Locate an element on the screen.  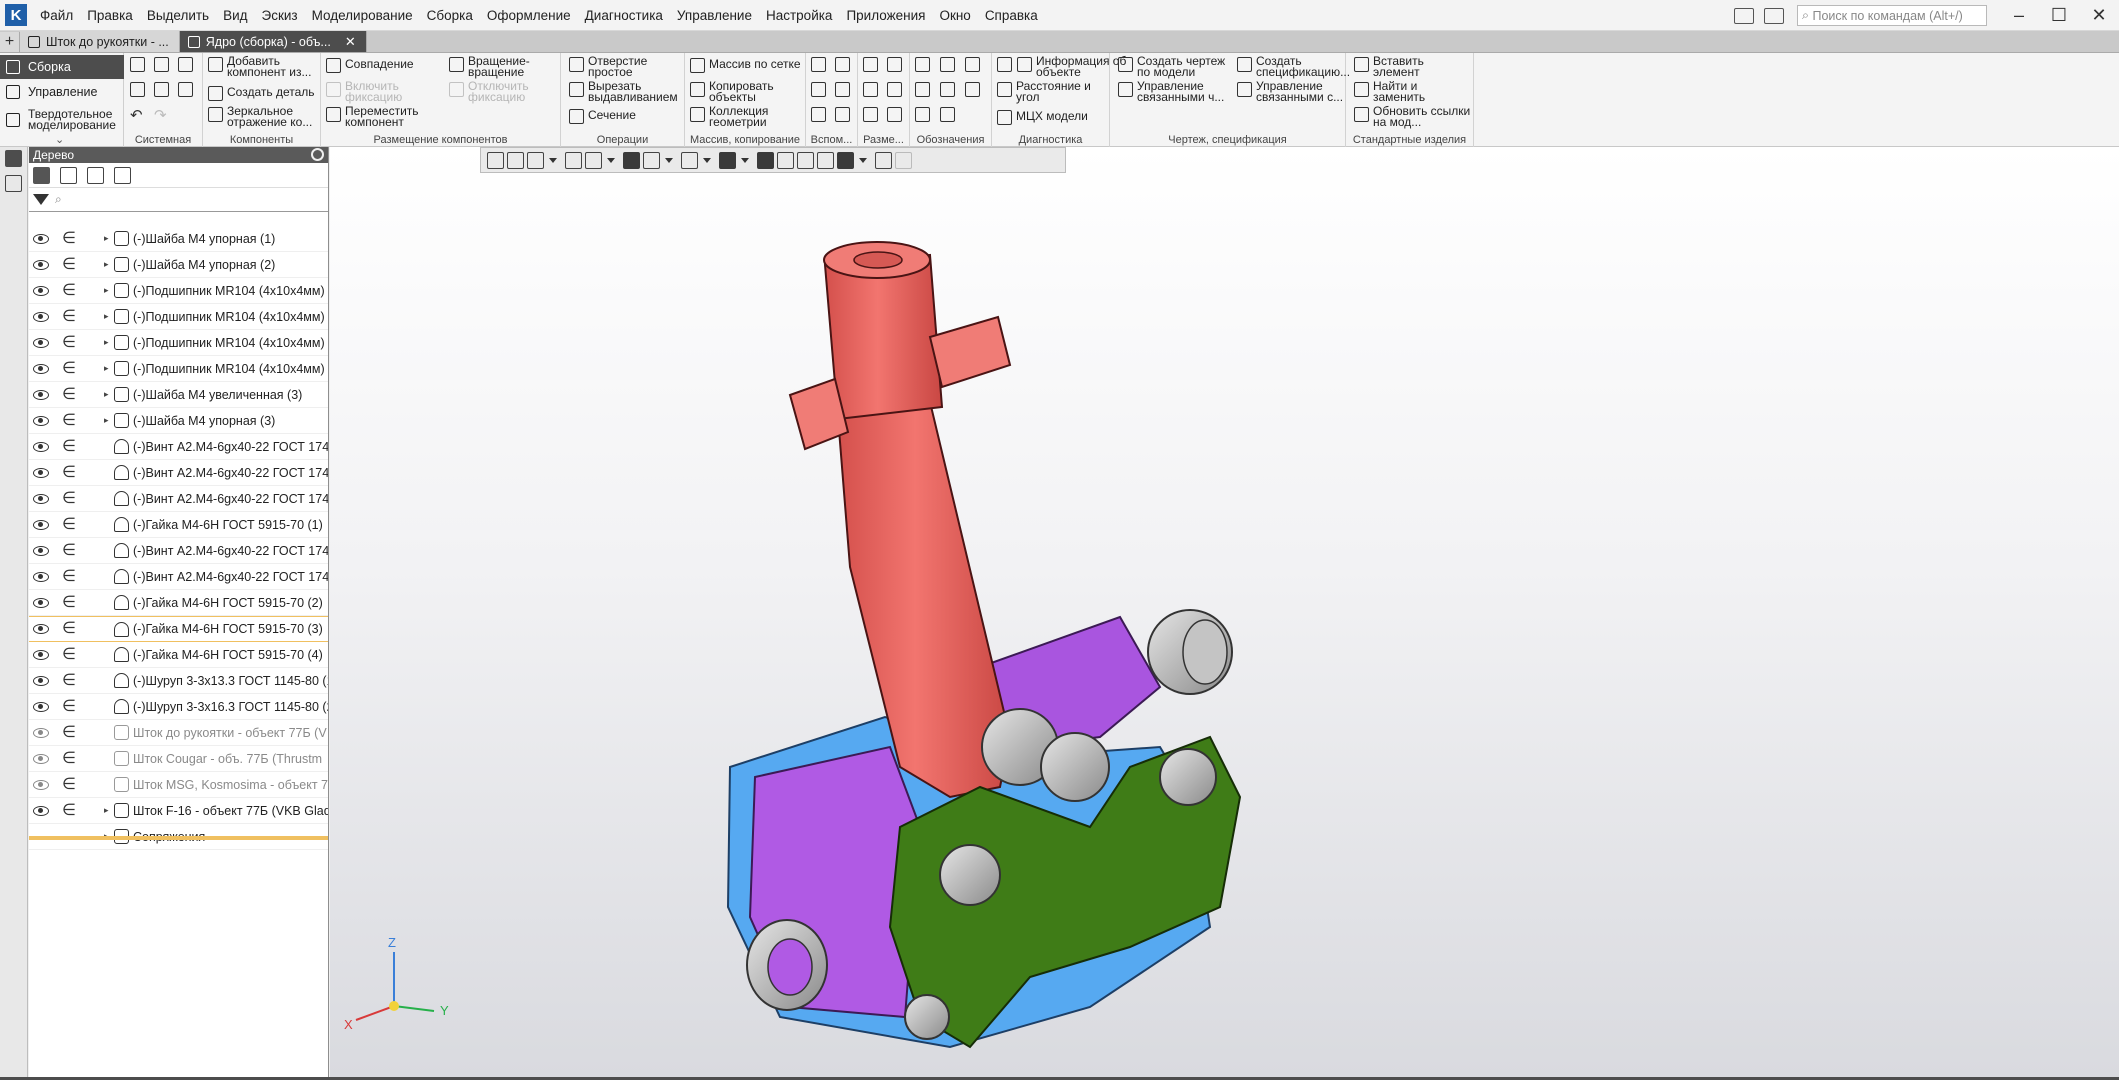
normal-to-icon is located at coordinates (825, 160).